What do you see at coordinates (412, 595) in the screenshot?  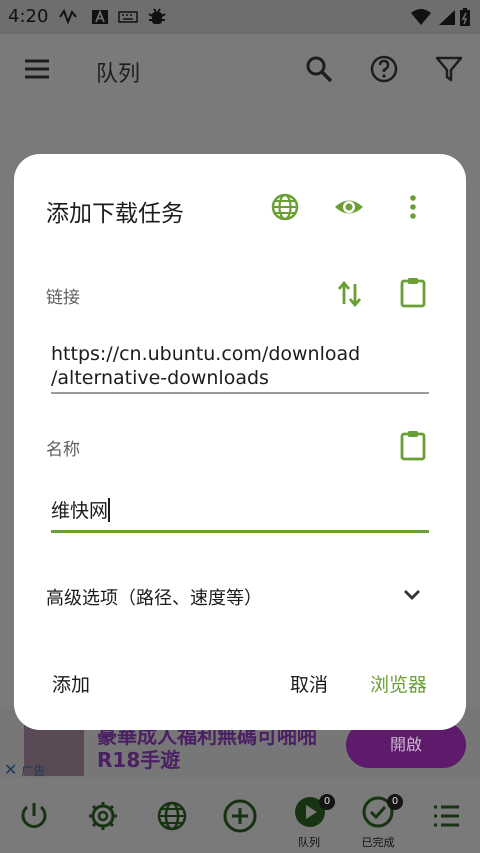 I see `chevron-down-icon` at bounding box center [412, 595].